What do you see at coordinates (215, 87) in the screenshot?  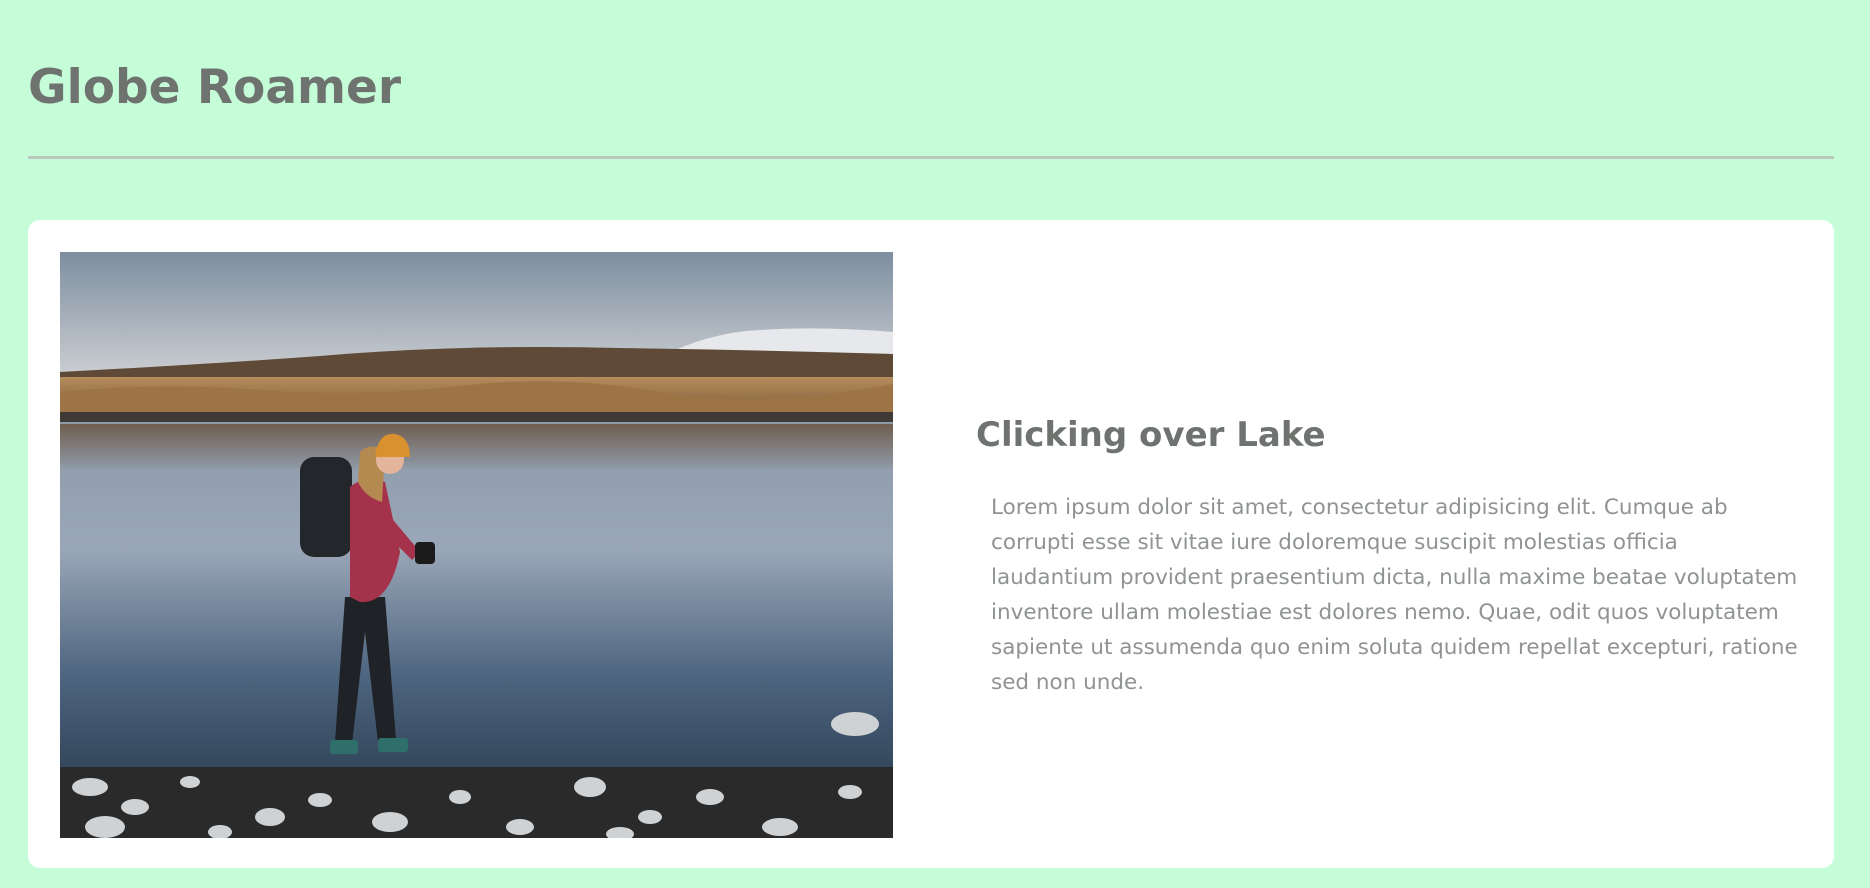 I see `page-title: Globe Roamer` at bounding box center [215, 87].